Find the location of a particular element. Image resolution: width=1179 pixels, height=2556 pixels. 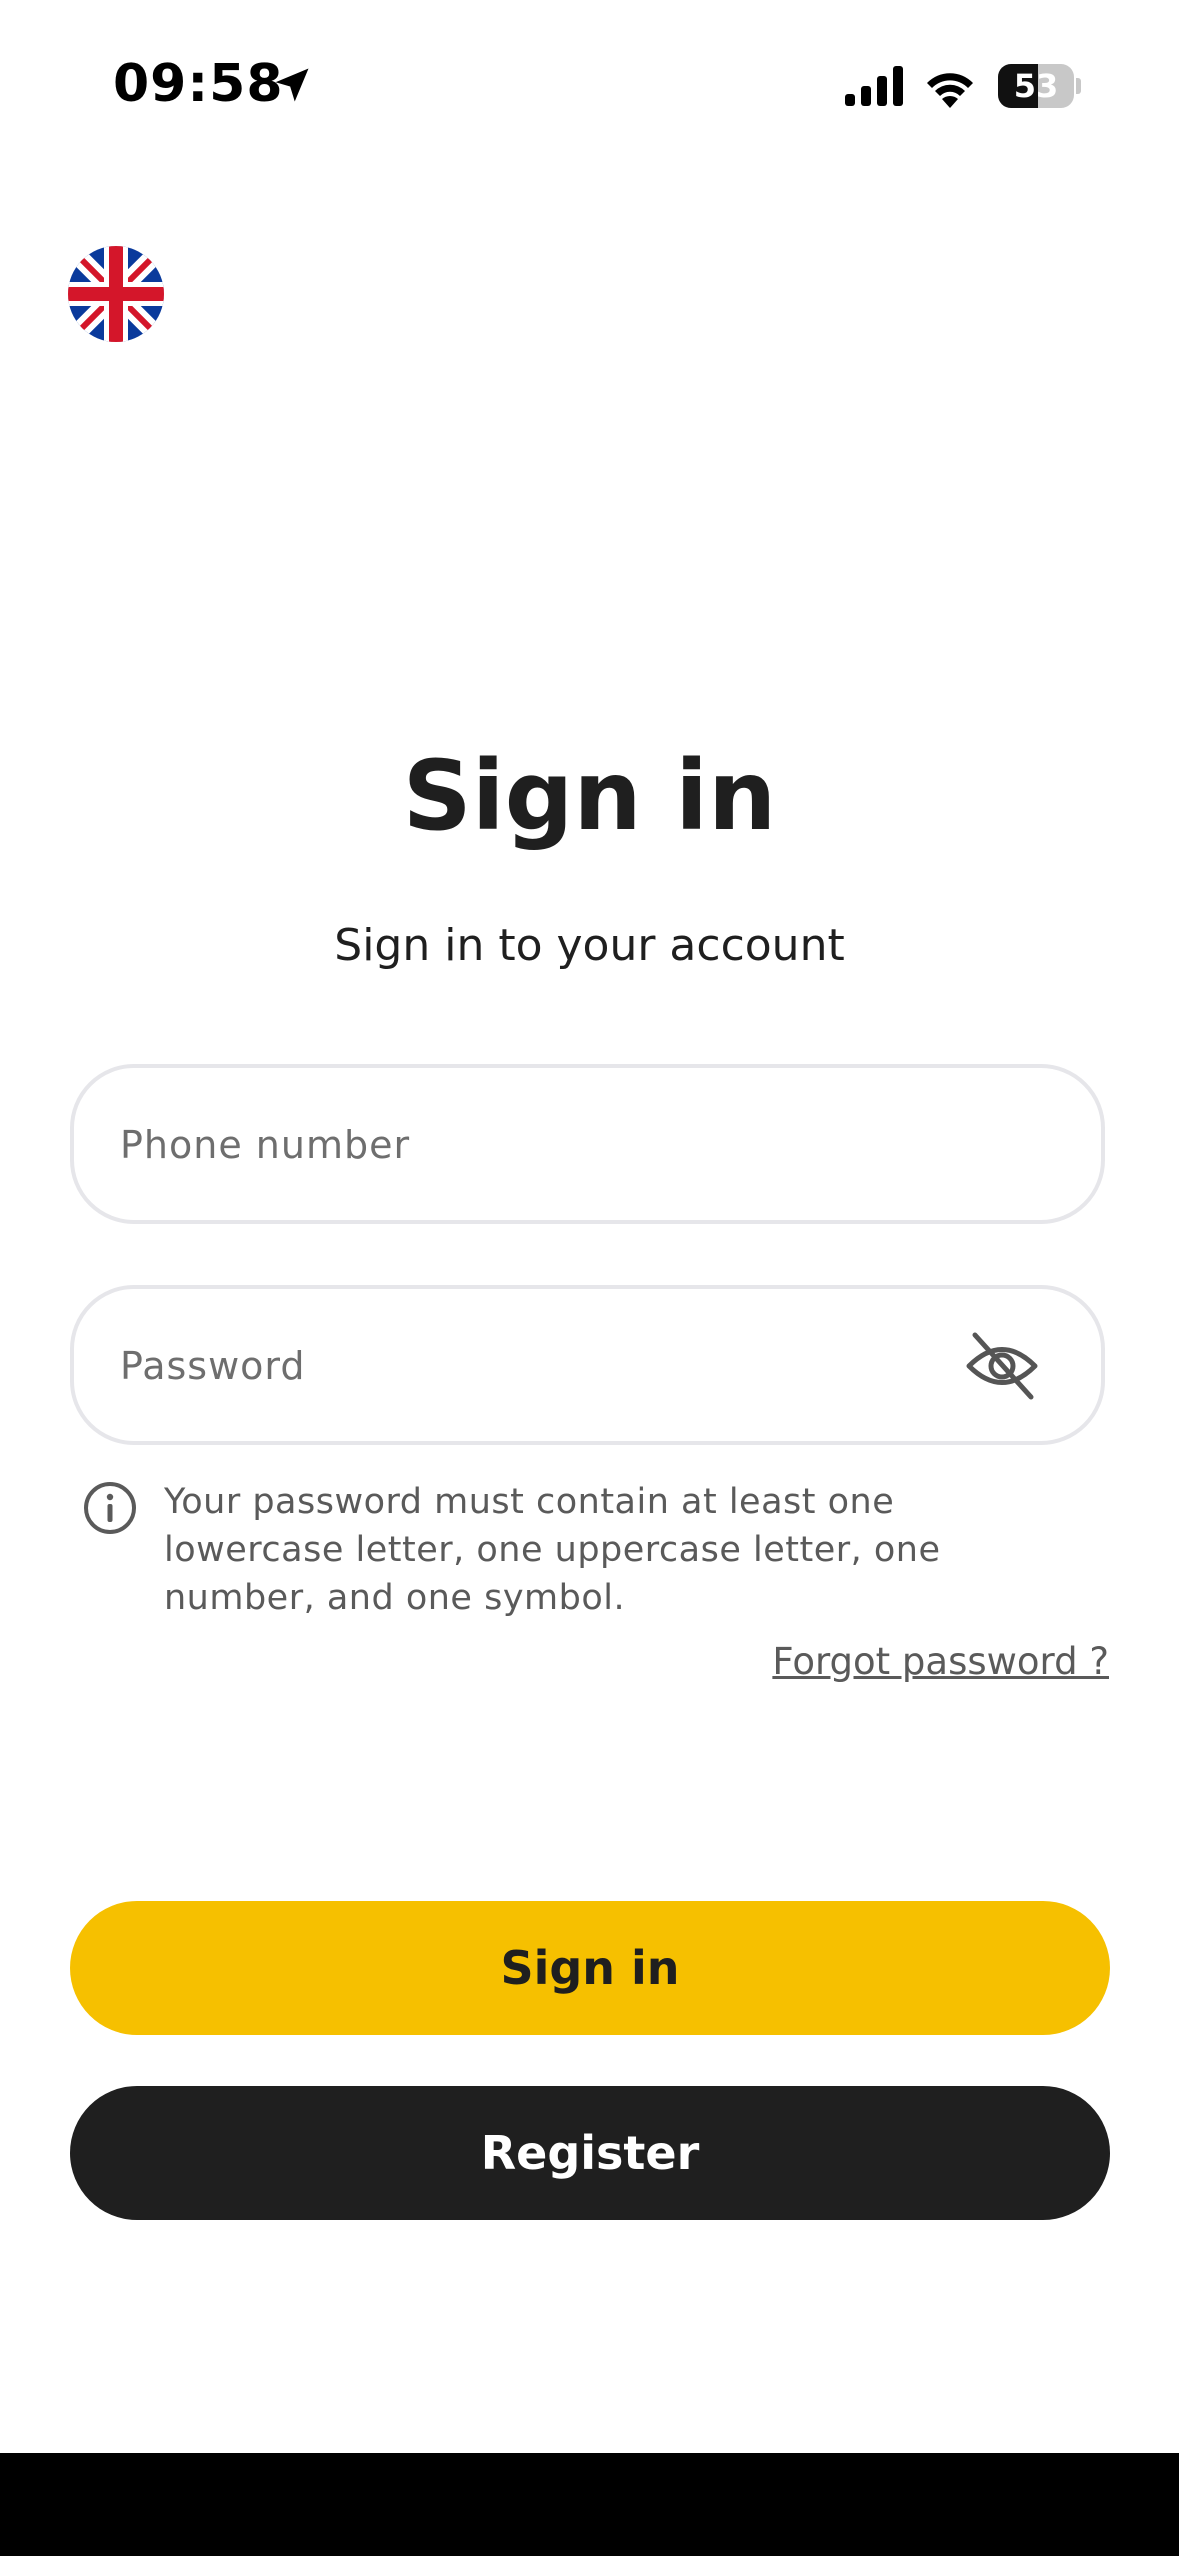

battery-level: 53 is located at coordinates (1036, 86).